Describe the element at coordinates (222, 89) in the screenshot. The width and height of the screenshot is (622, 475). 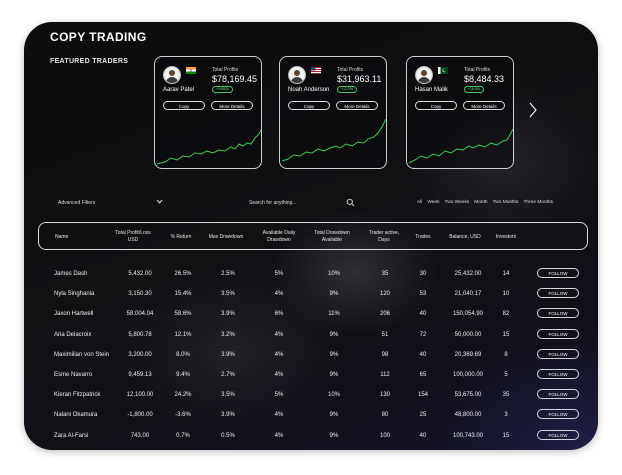
I see `profit-badge: +1986%` at that location.